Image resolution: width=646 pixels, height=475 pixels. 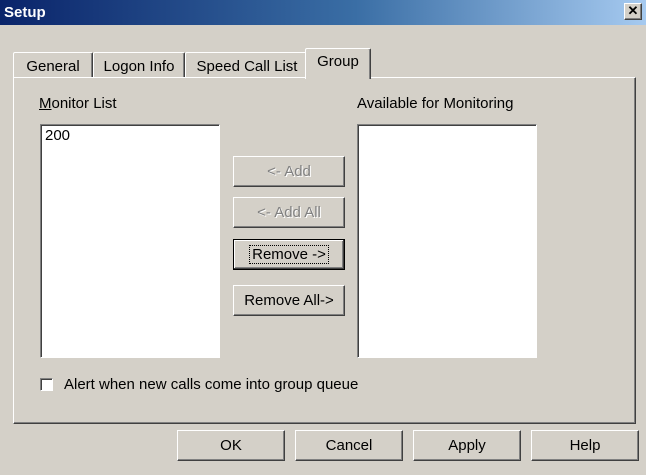 I want to click on add-button: <- Add, so click(x=289, y=171).